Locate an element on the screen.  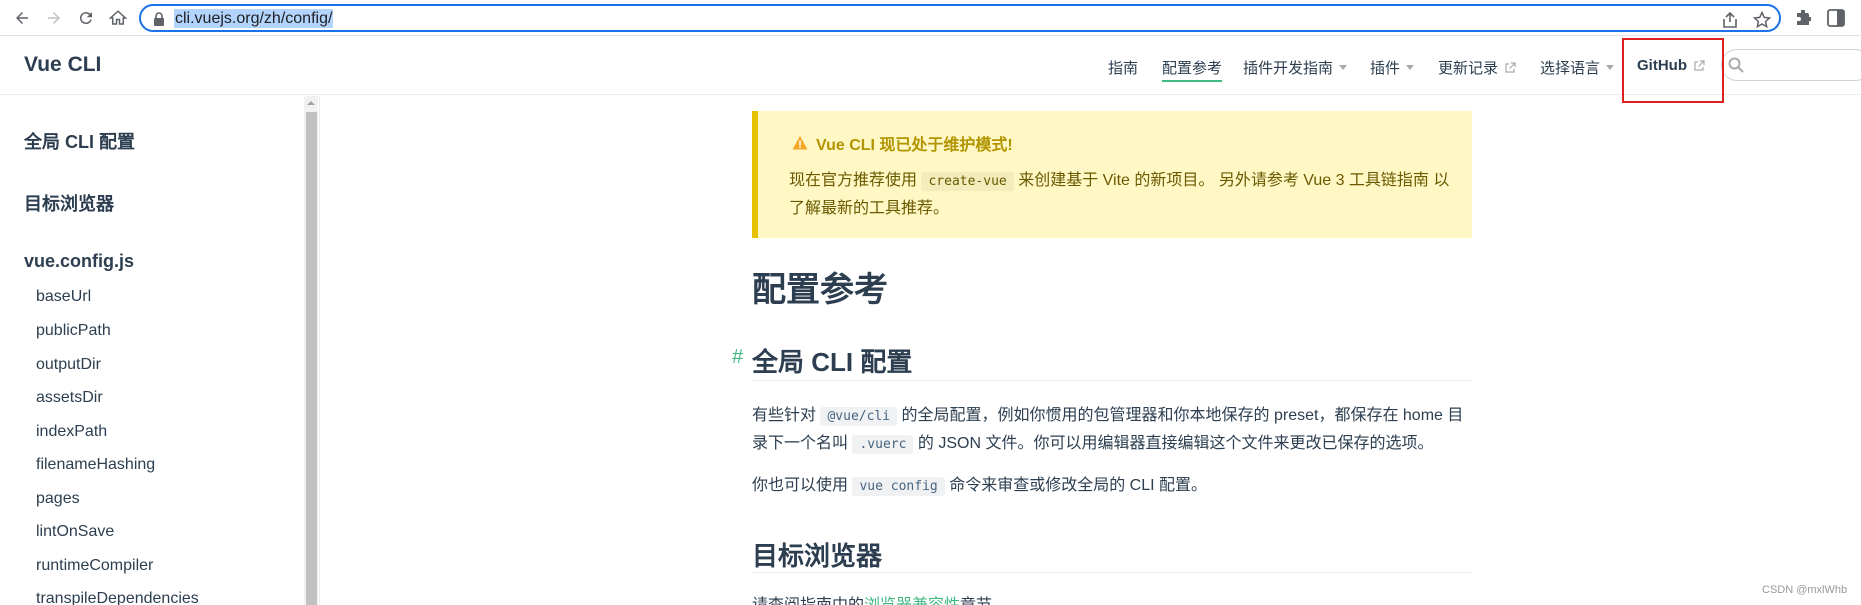
sidebar-item-lintonsave: lintOnSave is located at coordinates (75, 532).